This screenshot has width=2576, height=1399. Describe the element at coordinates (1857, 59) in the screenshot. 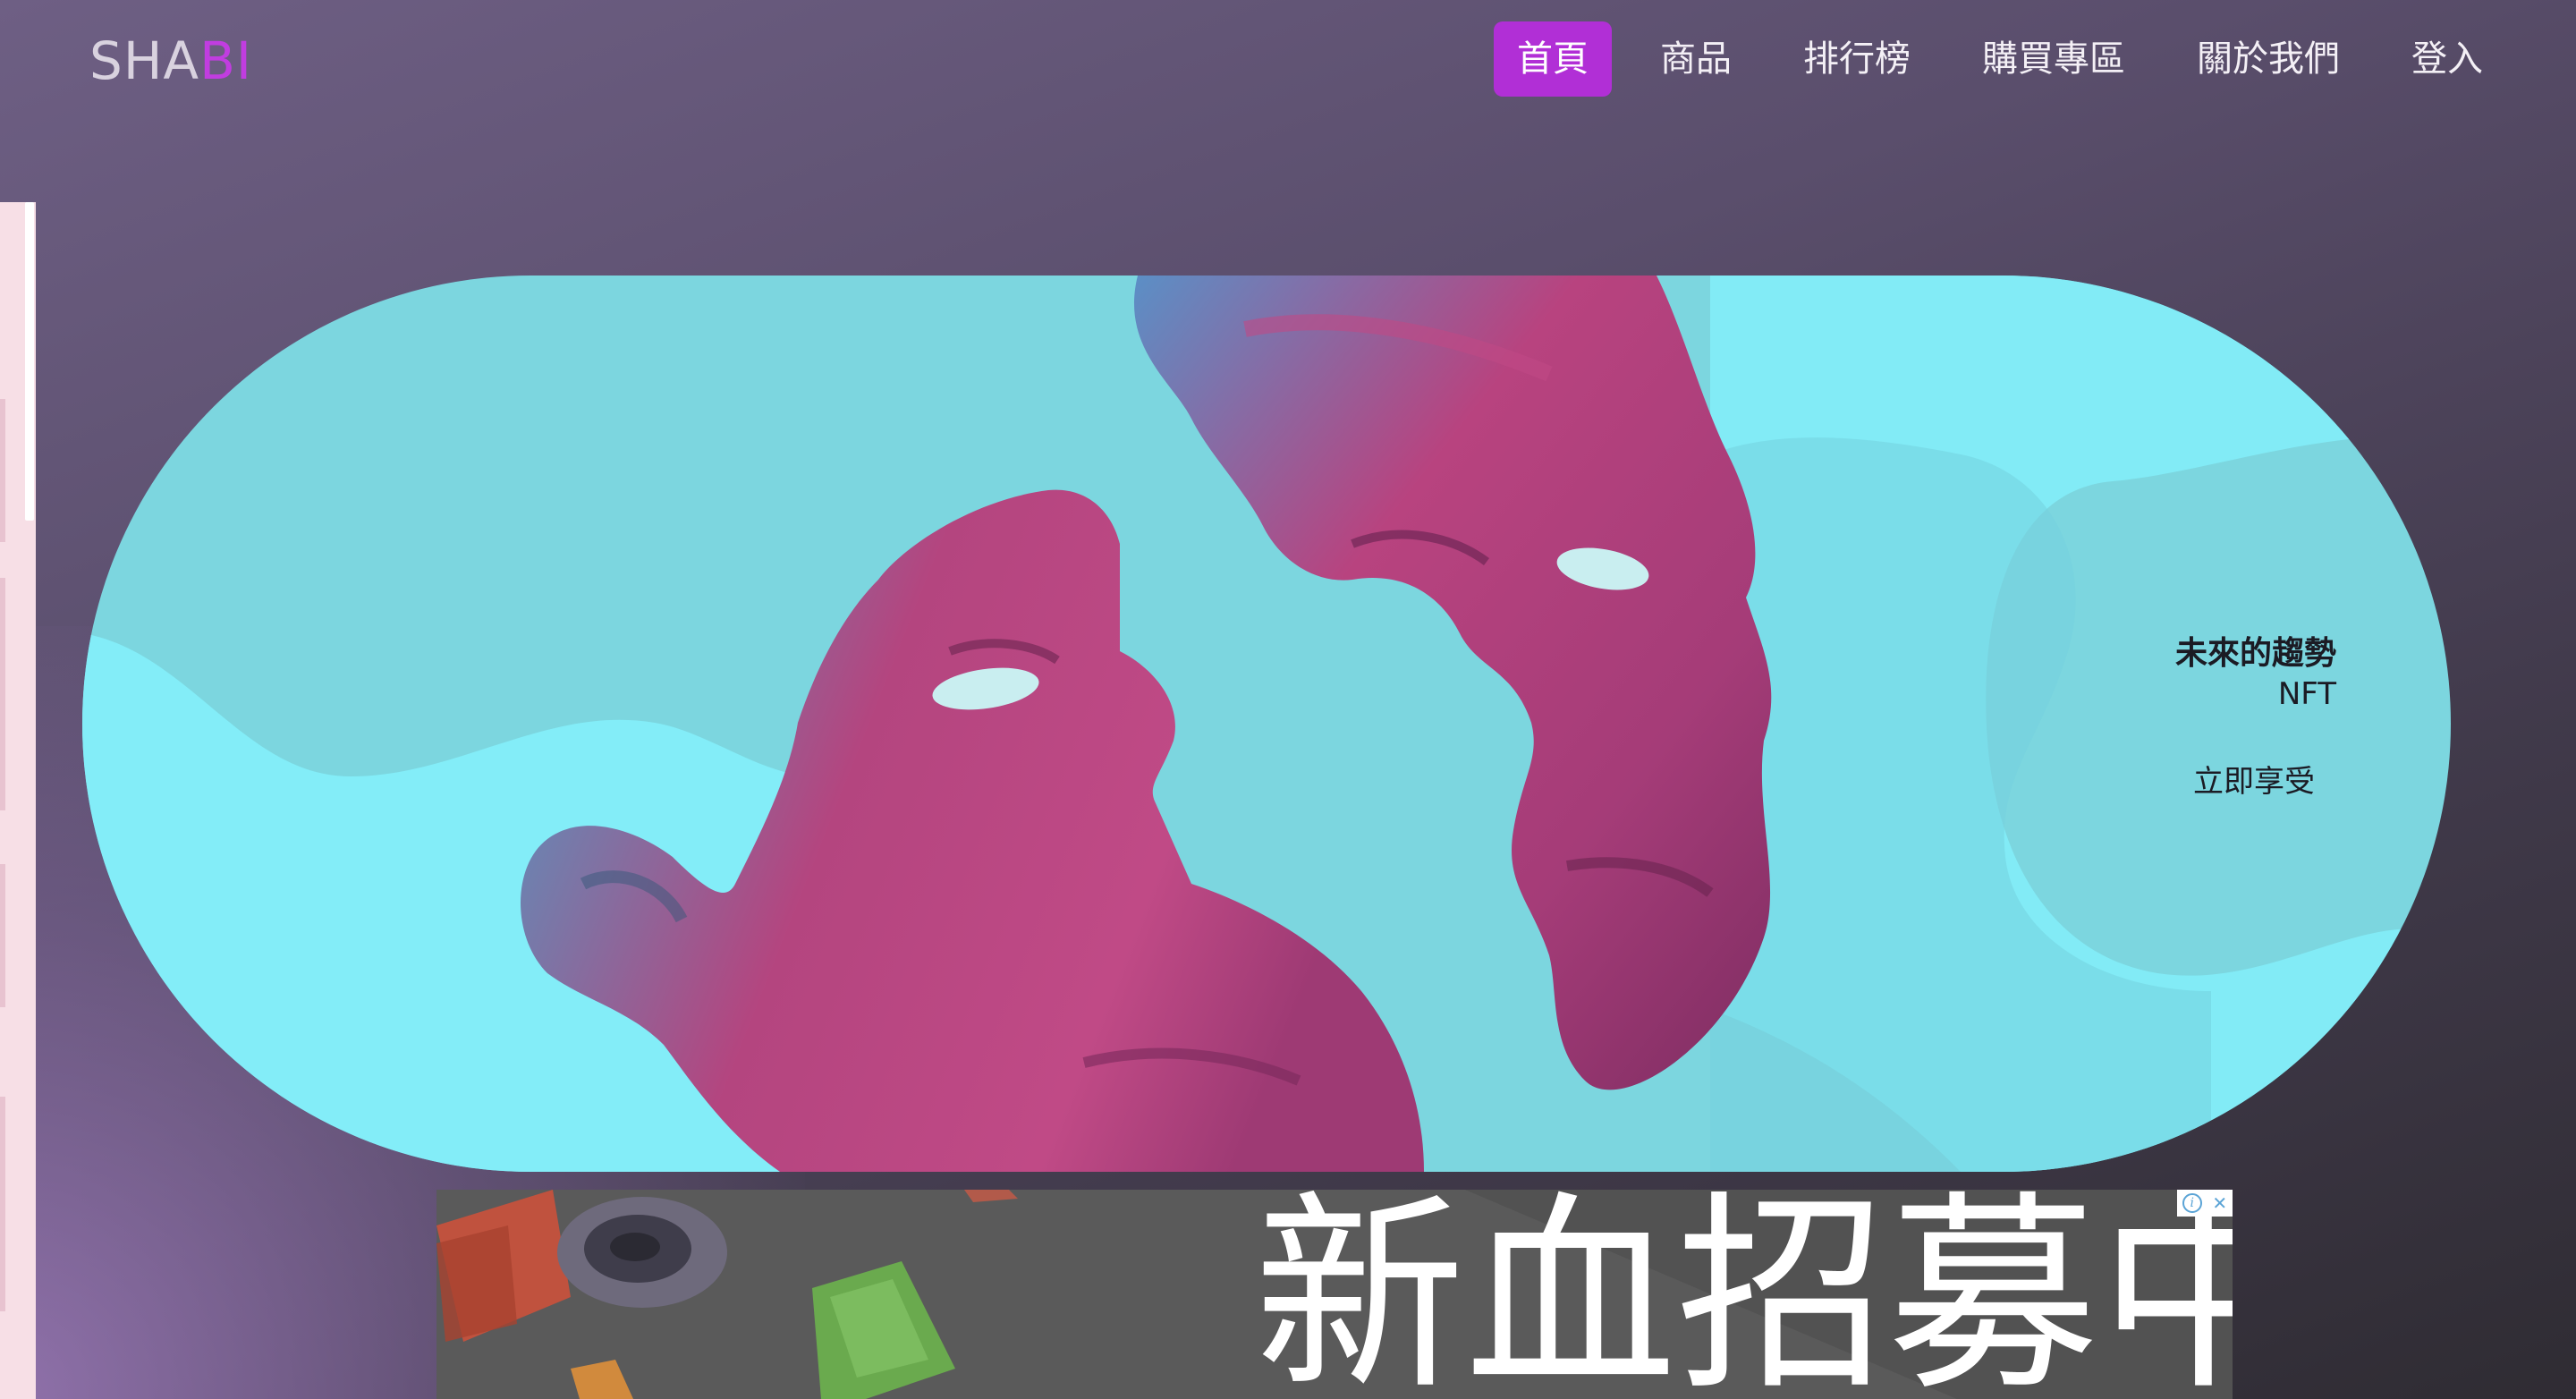

I see `nav-item-ranking: 排行榜` at that location.